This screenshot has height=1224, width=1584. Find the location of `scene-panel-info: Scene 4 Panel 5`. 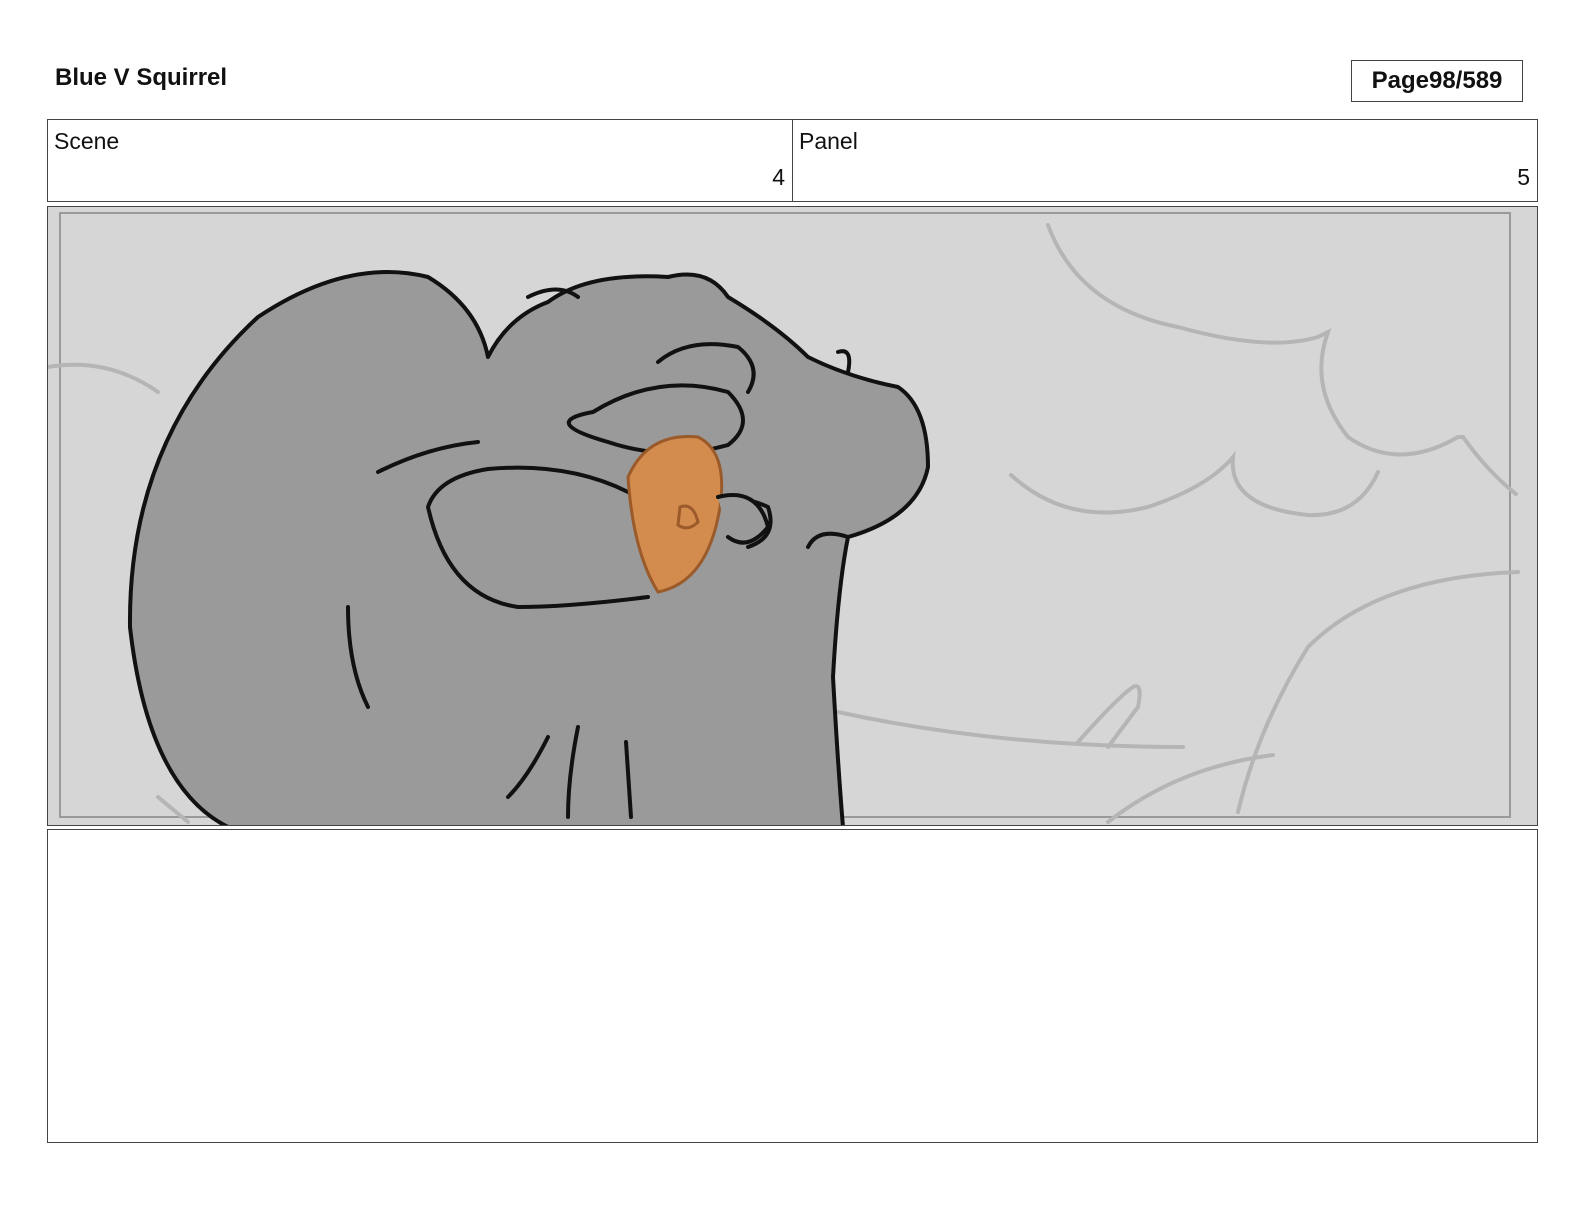

scene-panel-info: Scene 4 Panel 5 is located at coordinates (792, 160).